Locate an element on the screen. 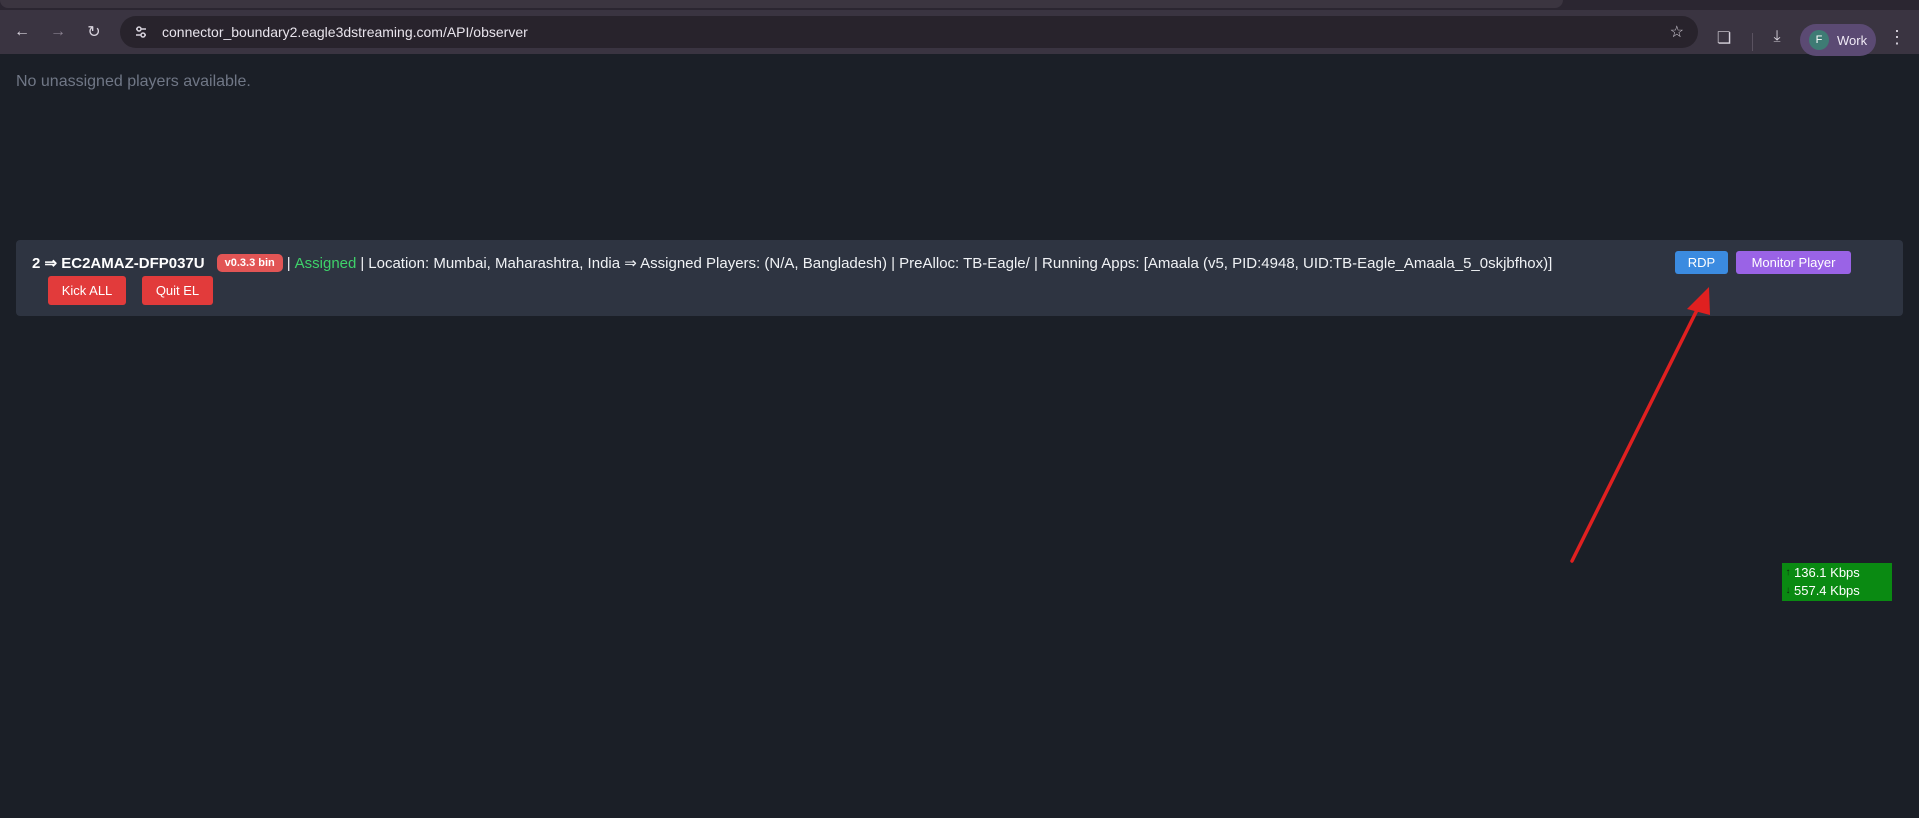 The image size is (1919, 818). avatar: F is located at coordinates (1819, 40).